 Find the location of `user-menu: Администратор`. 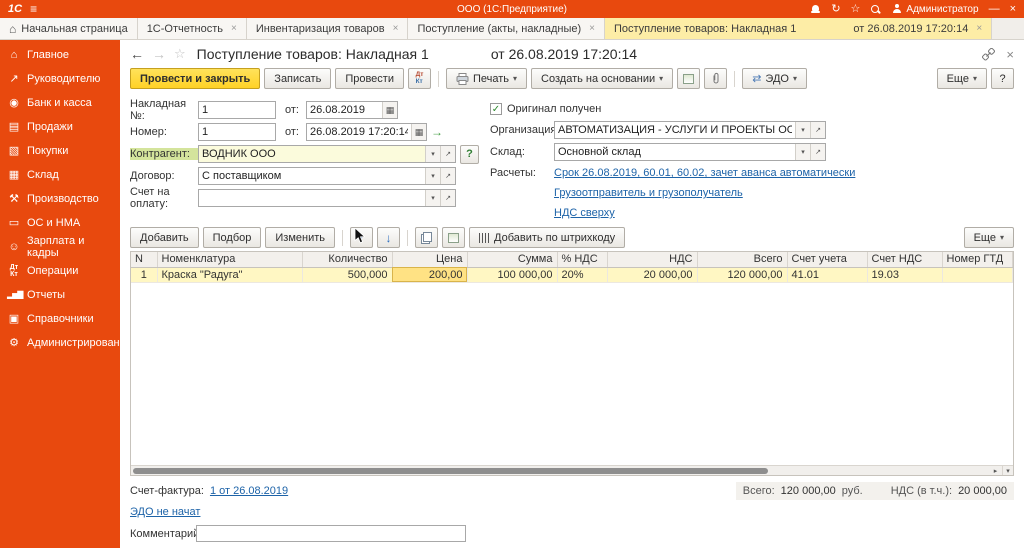

user-menu: Администратор is located at coordinates (935, 9).